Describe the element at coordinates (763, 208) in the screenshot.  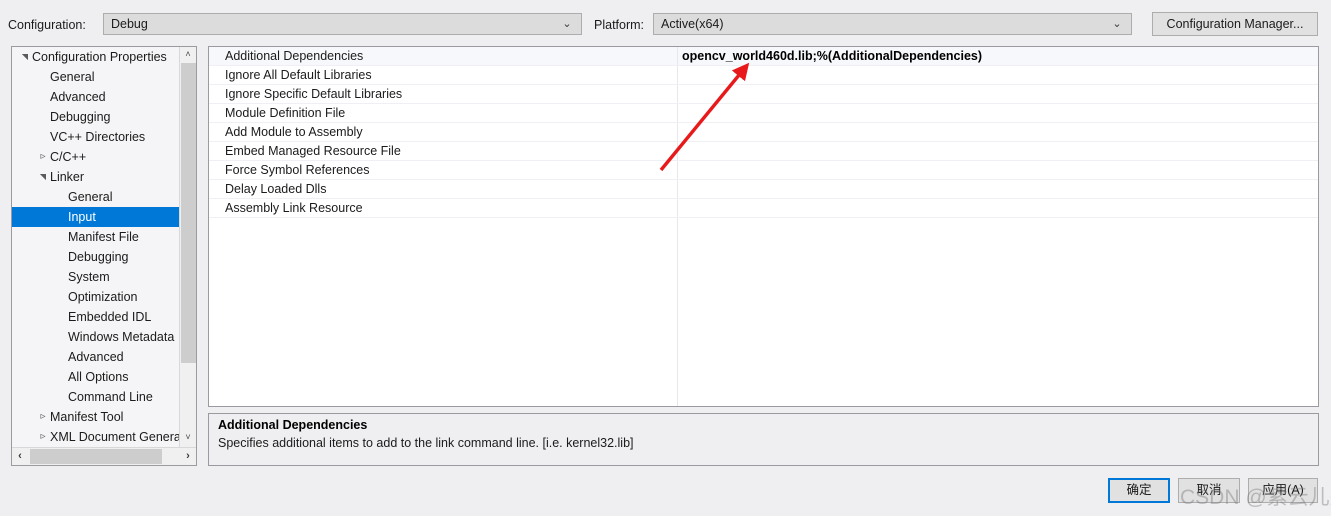
I see `property-row: Assembly Link Resource` at that location.